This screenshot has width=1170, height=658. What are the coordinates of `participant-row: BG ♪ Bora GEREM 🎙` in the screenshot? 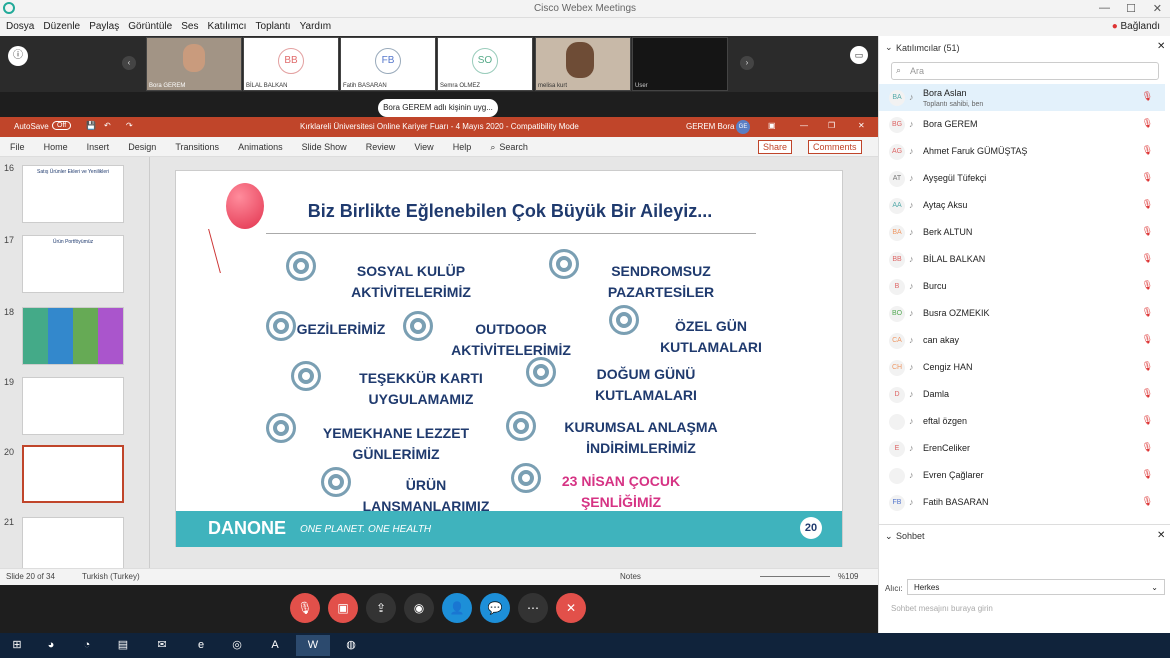 It's located at (1022, 124).